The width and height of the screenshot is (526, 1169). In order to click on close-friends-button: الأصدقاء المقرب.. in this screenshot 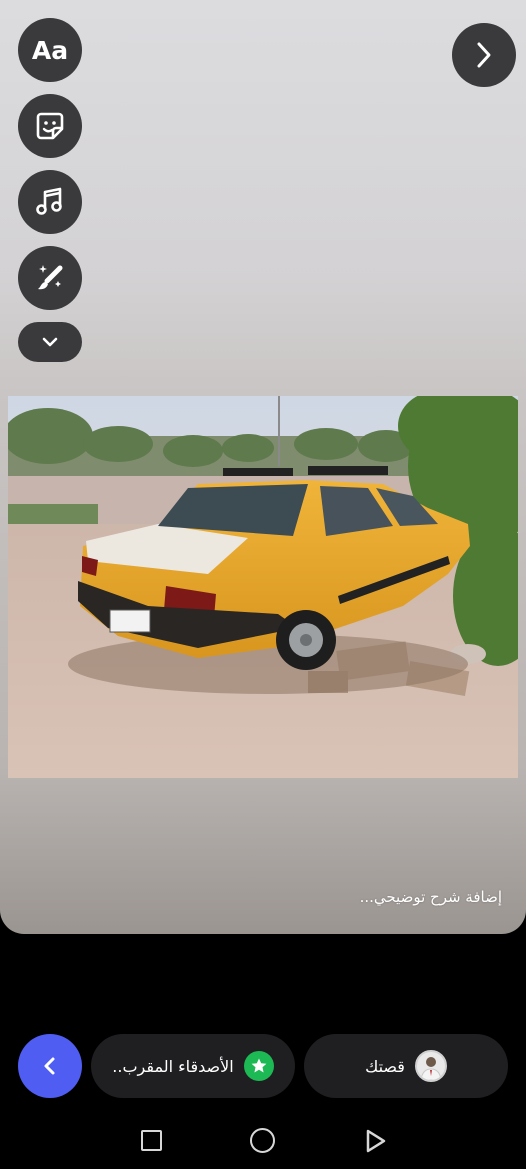, I will do `click(193, 1066)`.